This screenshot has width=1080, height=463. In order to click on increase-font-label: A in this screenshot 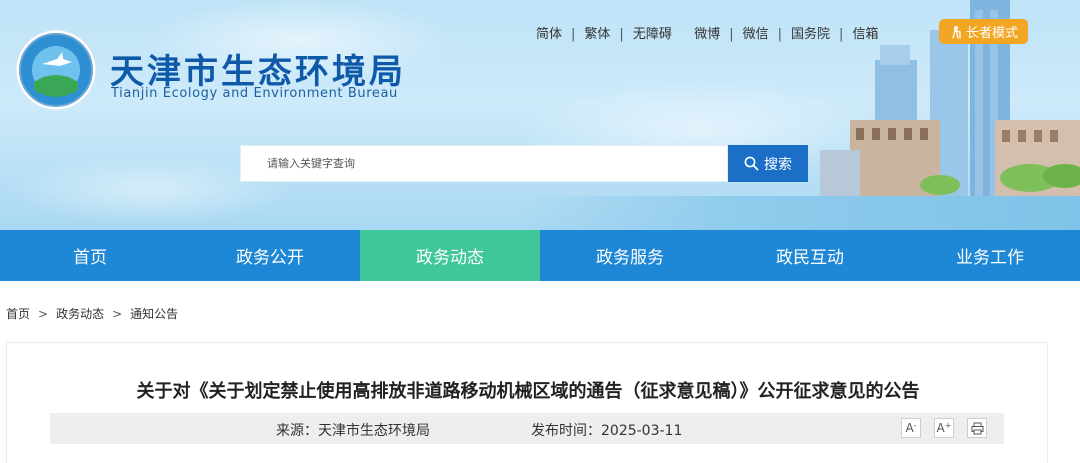, I will do `click(940, 428)`.